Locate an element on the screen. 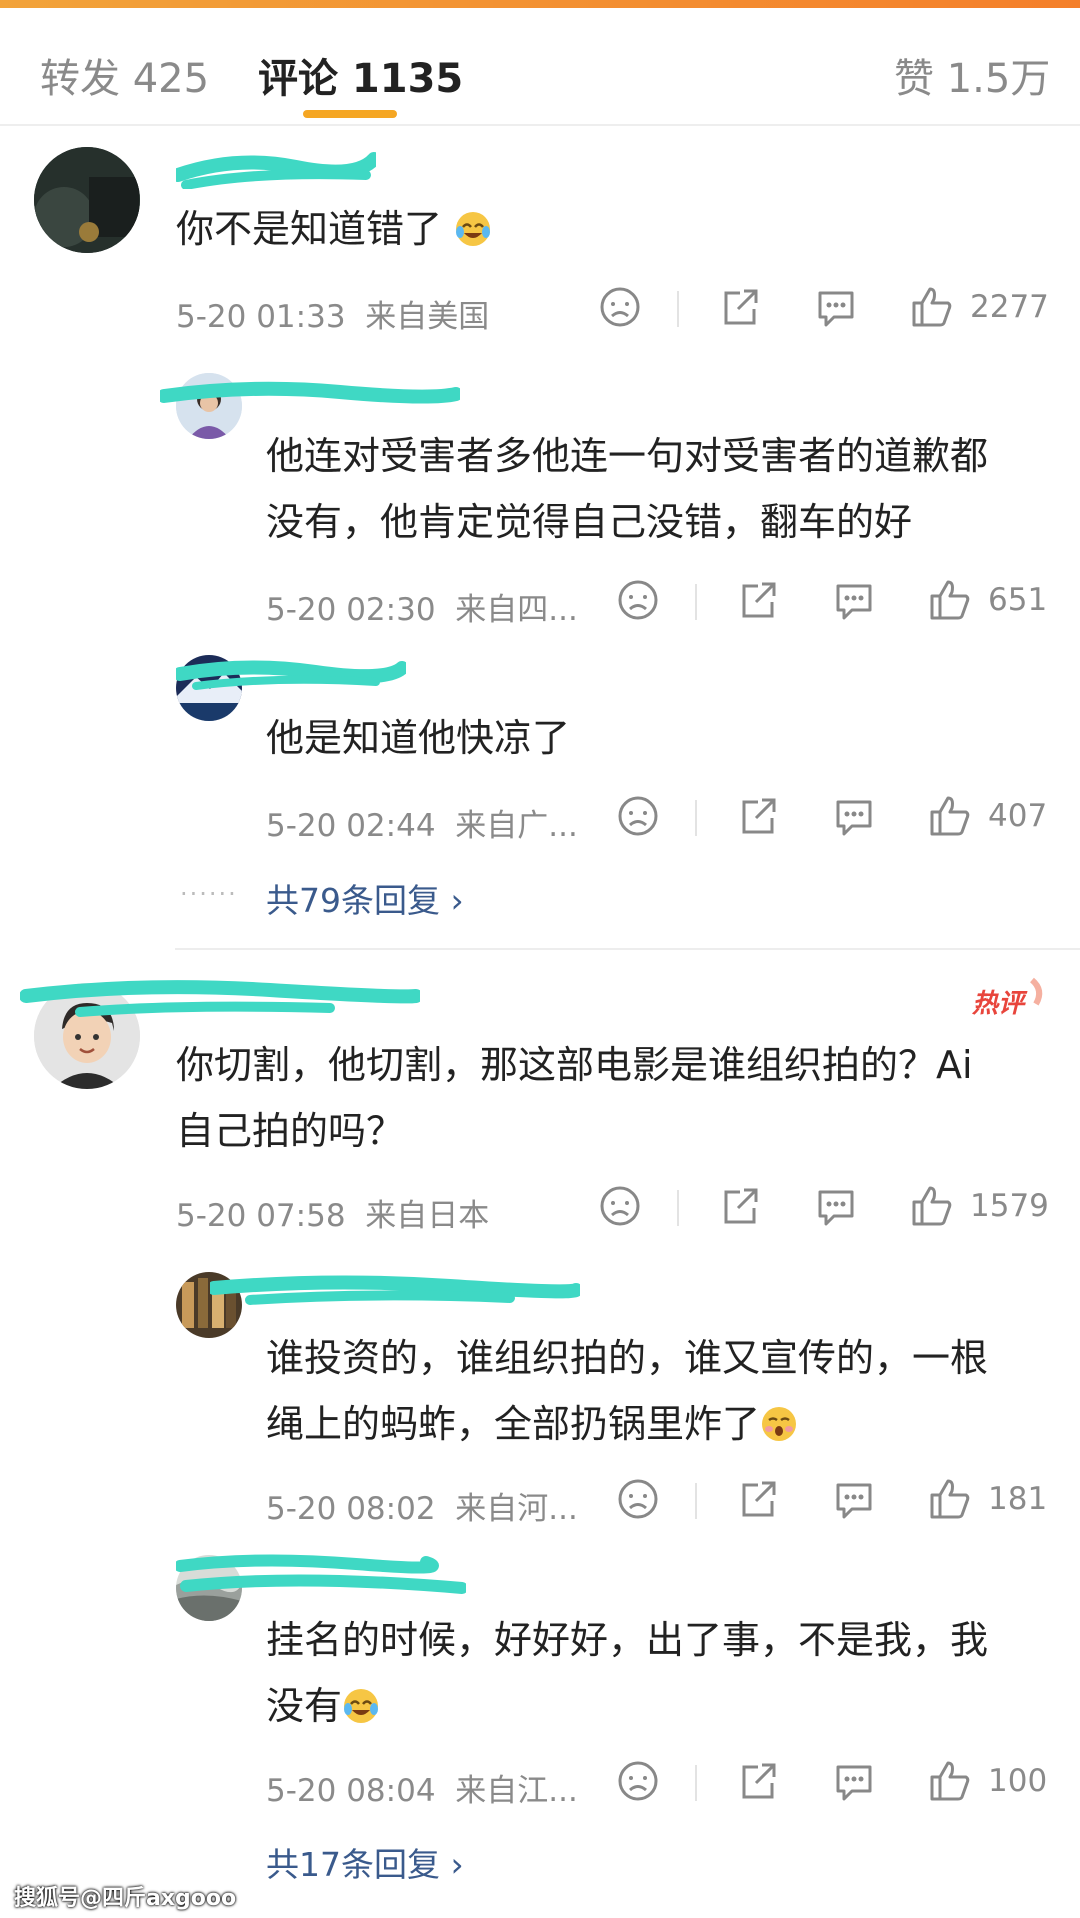 This screenshot has width=1080, height=1918. avatar is located at coordinates (87, 200).